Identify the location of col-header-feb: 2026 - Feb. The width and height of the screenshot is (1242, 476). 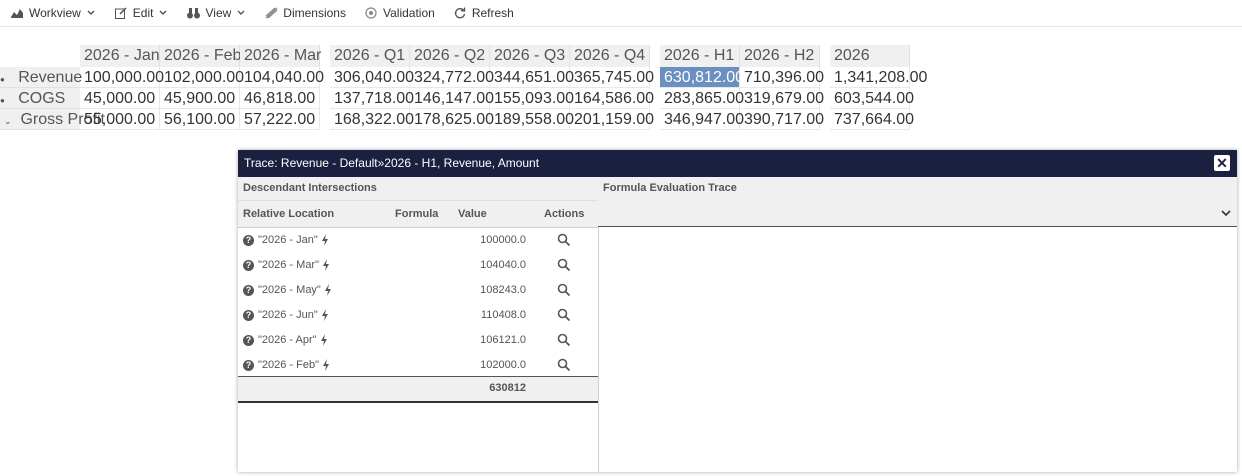
(200, 56).